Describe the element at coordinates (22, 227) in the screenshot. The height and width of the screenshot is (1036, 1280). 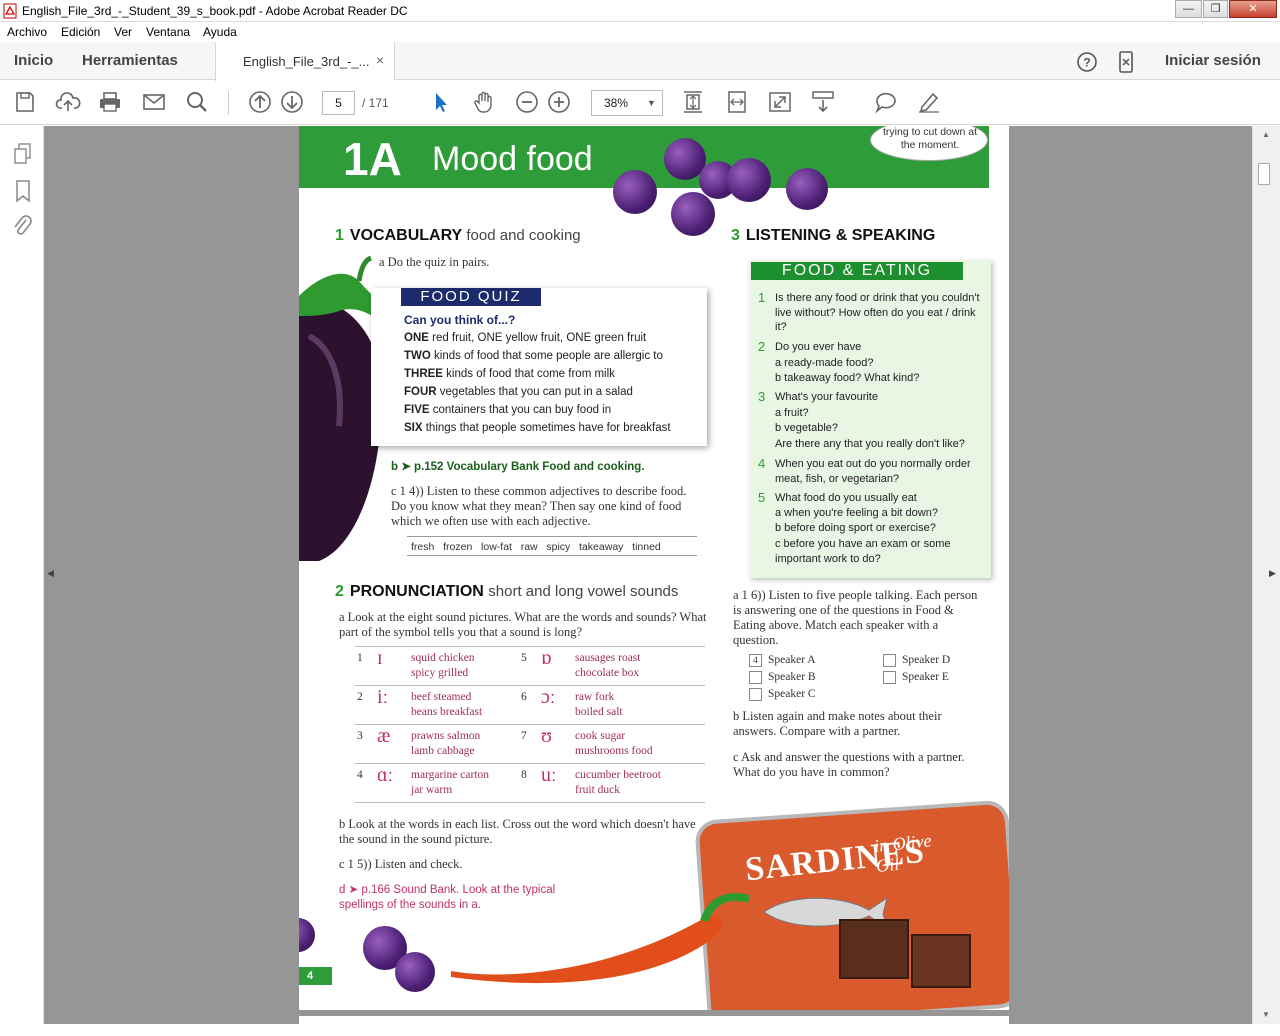
I see `attachment-icon` at that location.